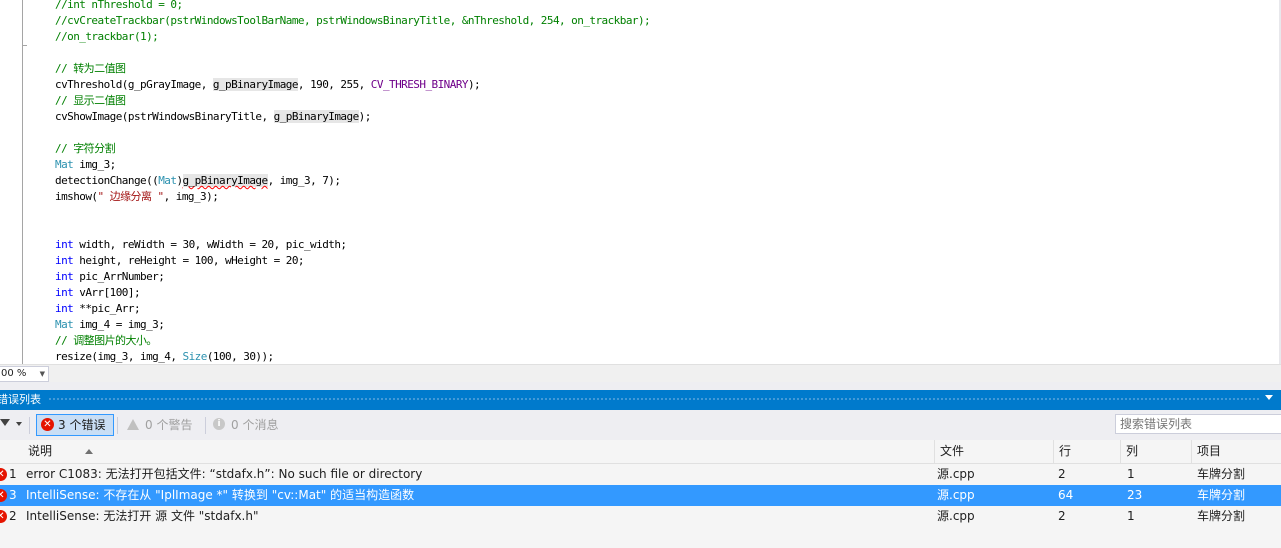 This screenshot has width=1281, height=548. I want to click on code-line: // 显示二值图, so click(90, 101).